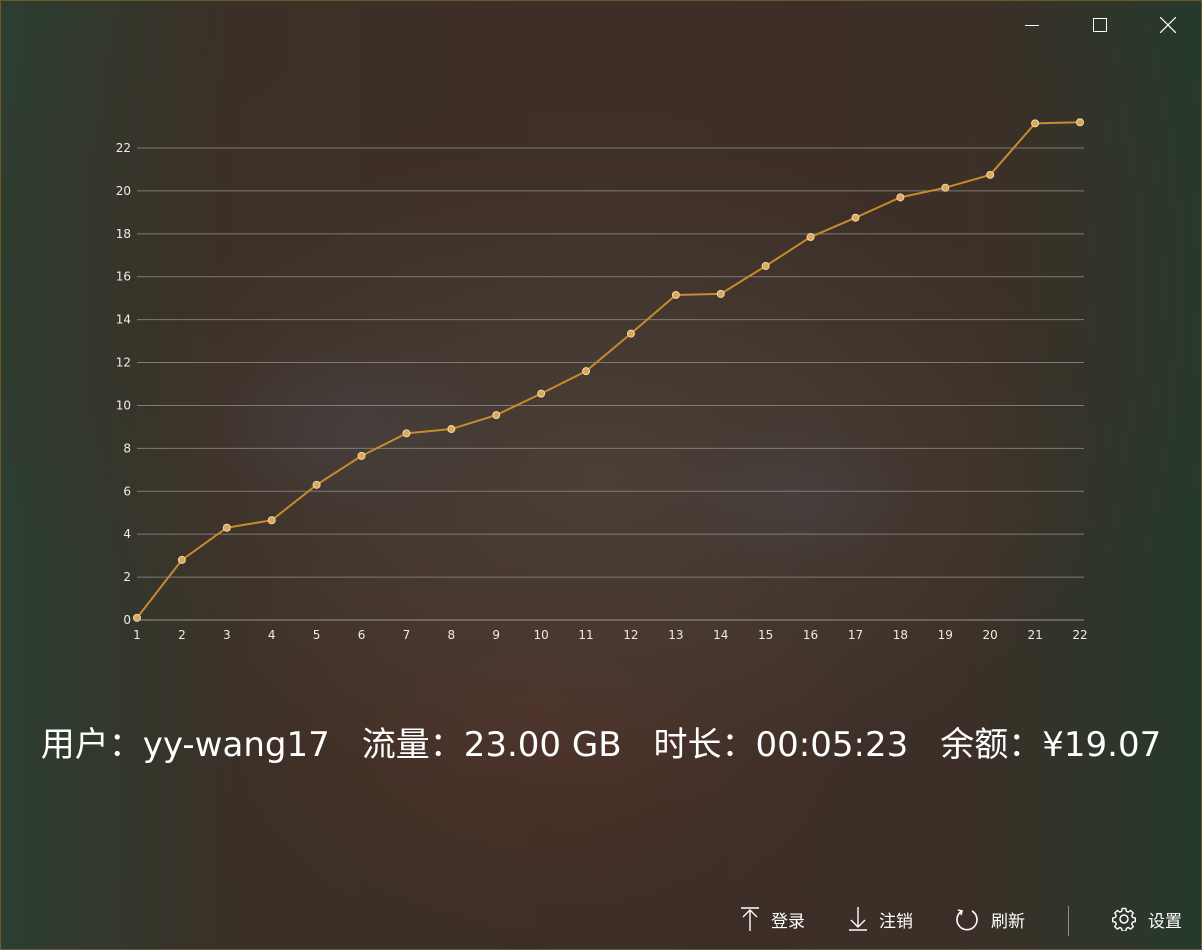 The image size is (1202, 950). What do you see at coordinates (896, 921) in the screenshot?
I see `logout-label: 注销` at bounding box center [896, 921].